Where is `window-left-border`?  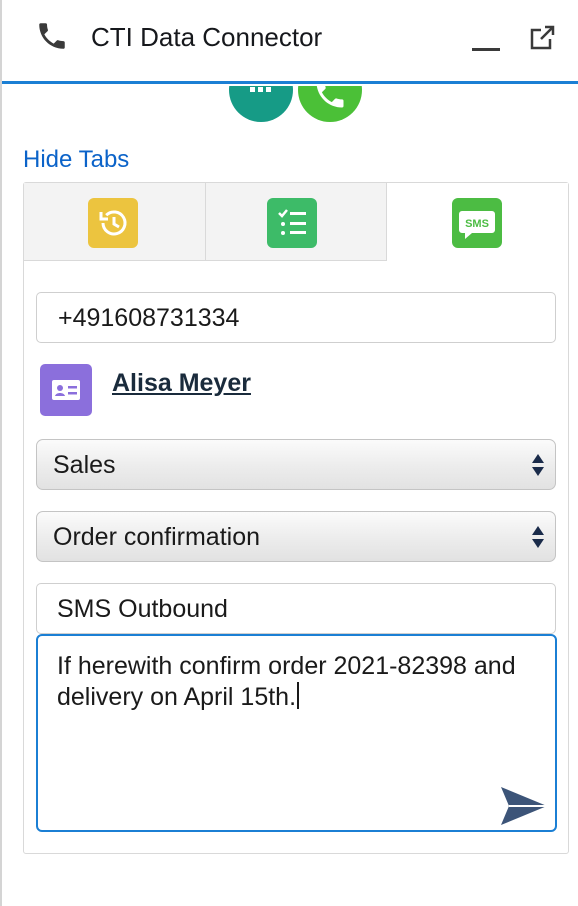
window-left-border is located at coordinates (1, 453).